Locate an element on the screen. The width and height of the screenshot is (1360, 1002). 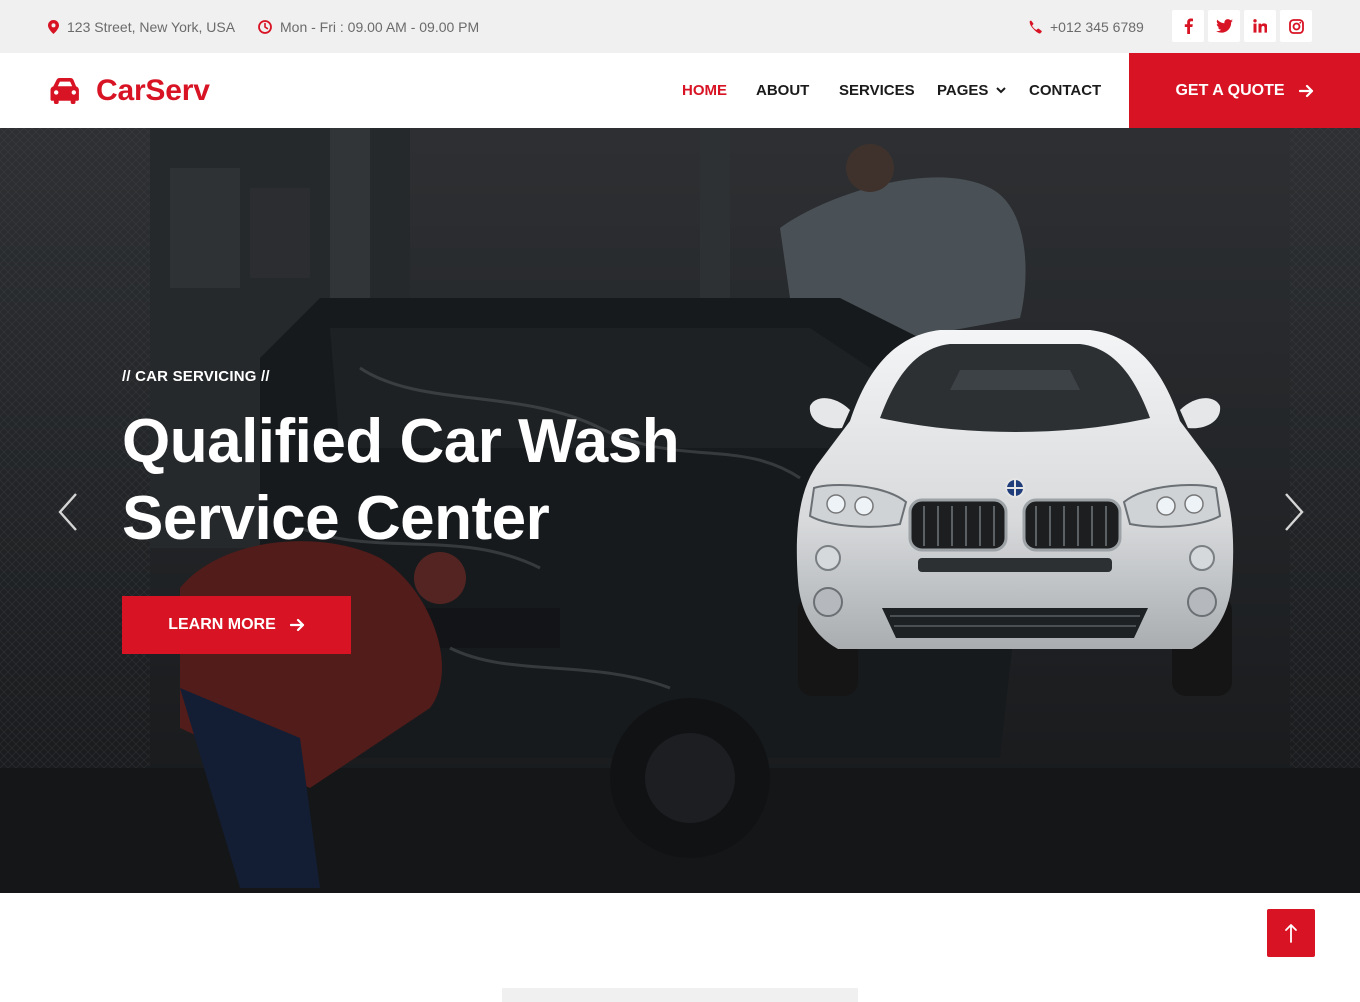
instagram-link is located at coordinates (1296, 26).